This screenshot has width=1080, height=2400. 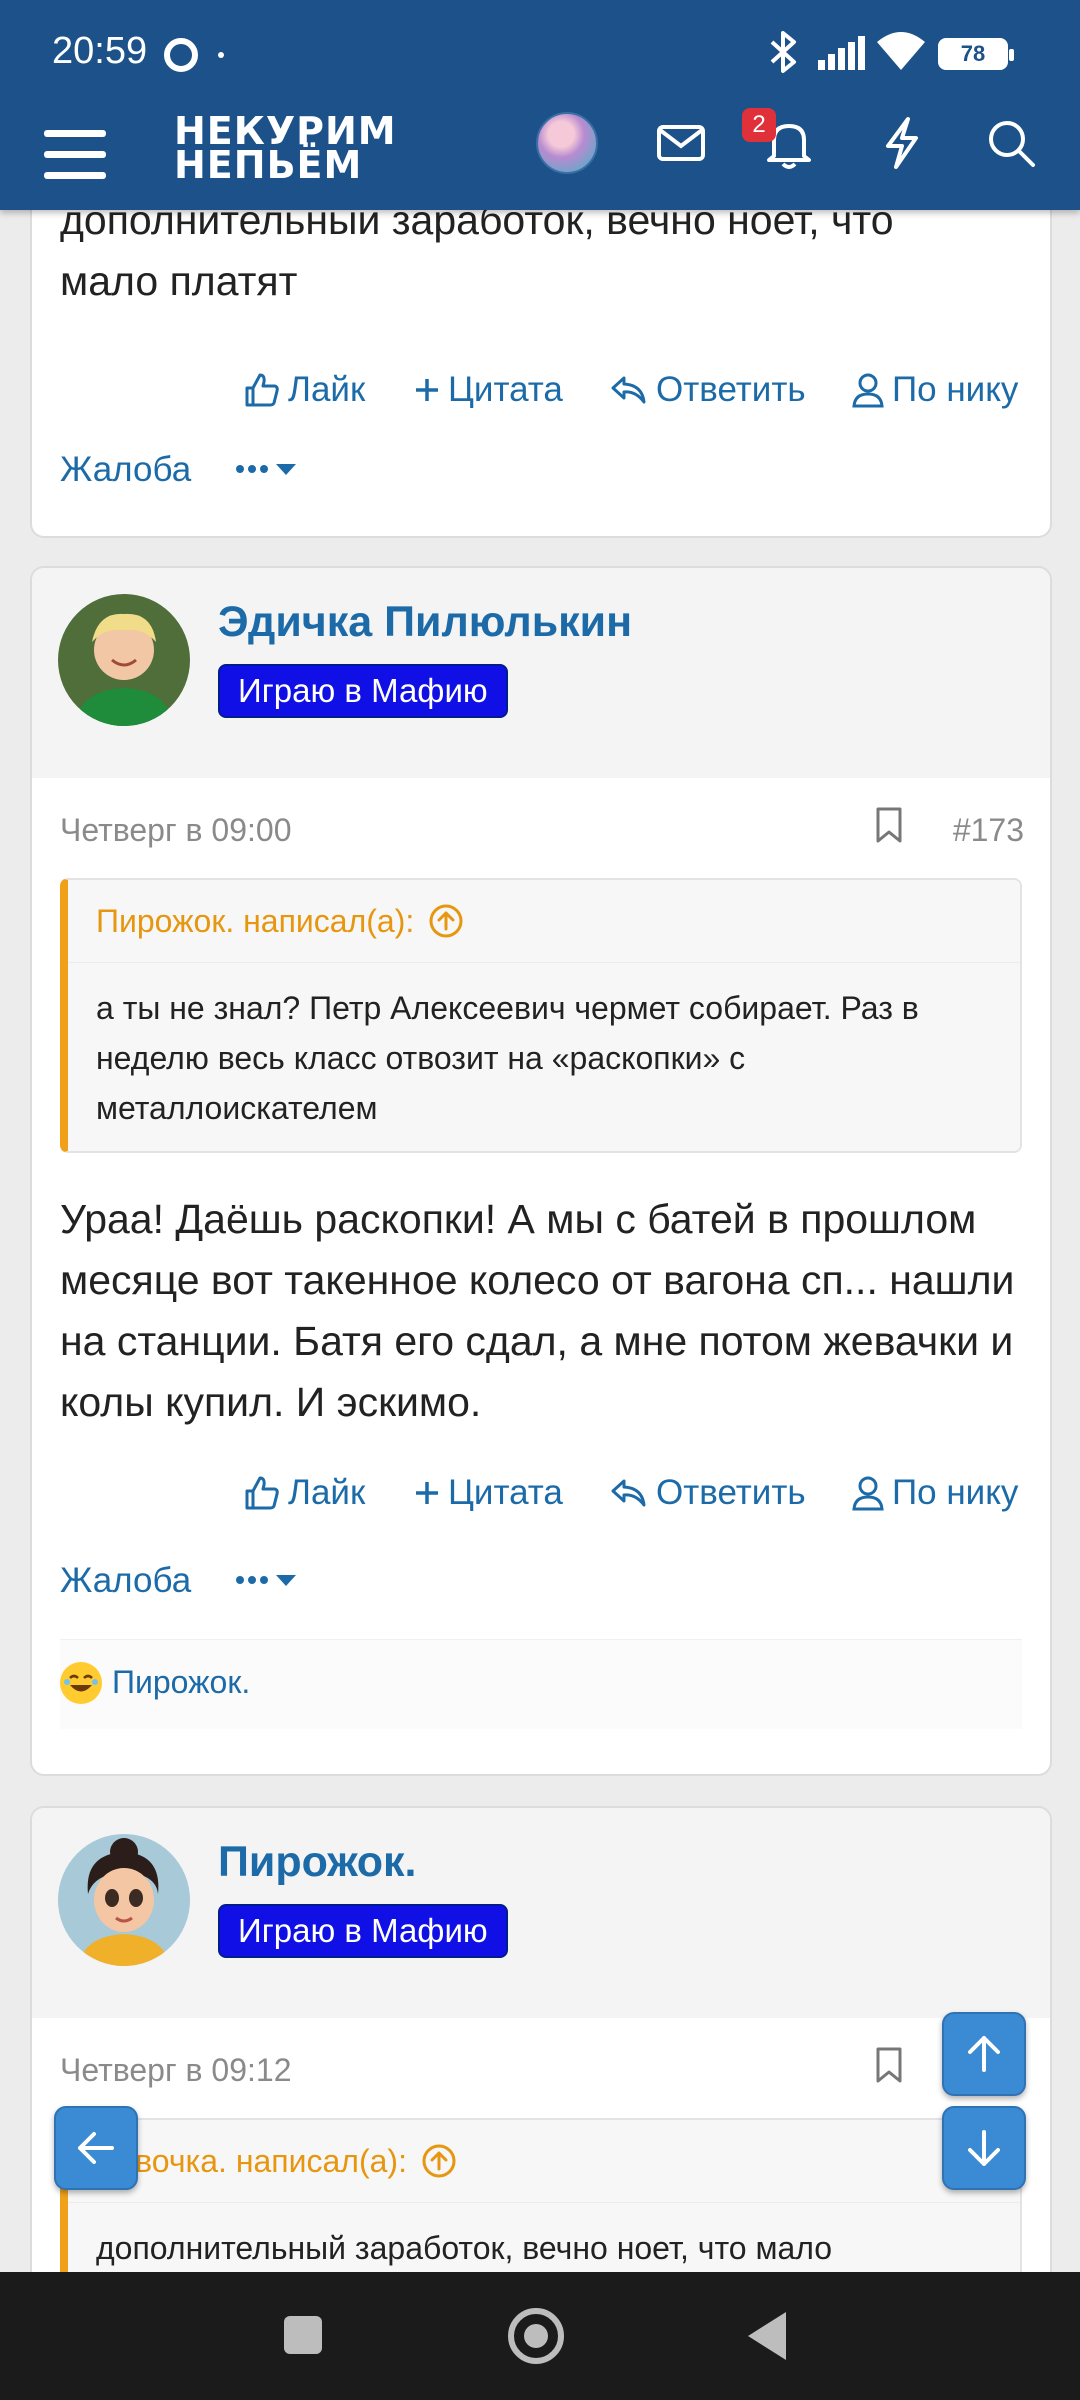 What do you see at coordinates (303, 2335) in the screenshot?
I see `recent-apps-button` at bounding box center [303, 2335].